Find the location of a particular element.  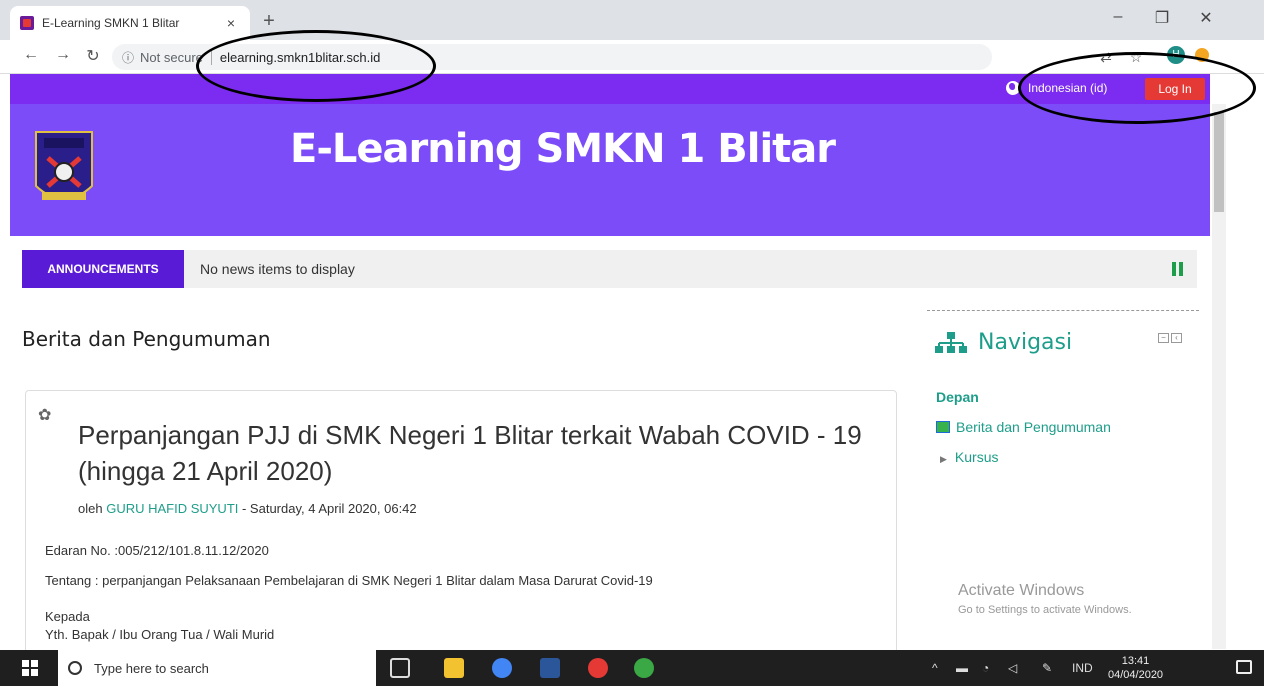

tray-chevron-icon: ^ is located at coordinates (935, 668).